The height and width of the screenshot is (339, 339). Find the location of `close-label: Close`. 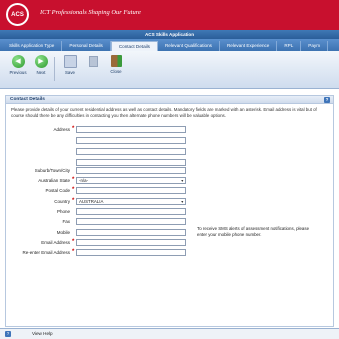

close-label: Close is located at coordinates (116, 71).